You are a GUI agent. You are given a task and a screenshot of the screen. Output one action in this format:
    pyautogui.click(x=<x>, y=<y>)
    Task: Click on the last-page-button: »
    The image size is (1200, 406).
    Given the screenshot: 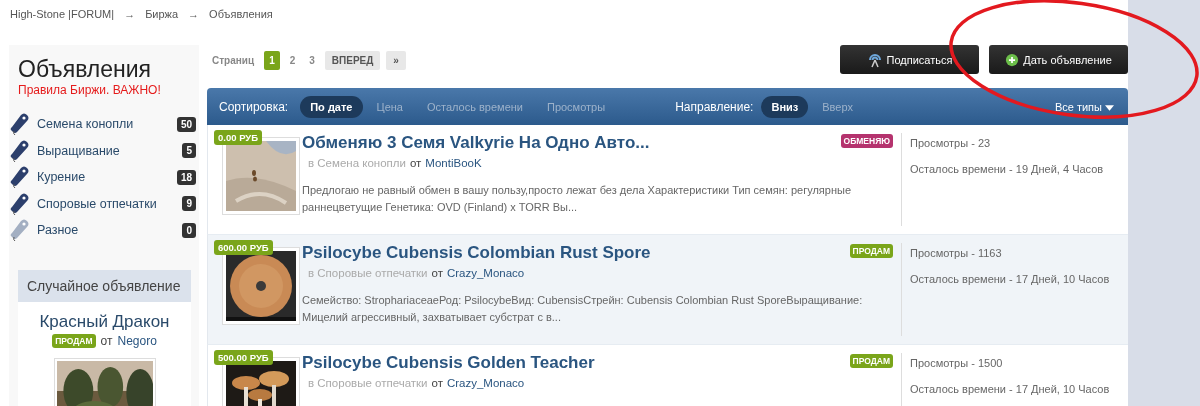 What is the action you would take?
    pyautogui.click(x=396, y=60)
    